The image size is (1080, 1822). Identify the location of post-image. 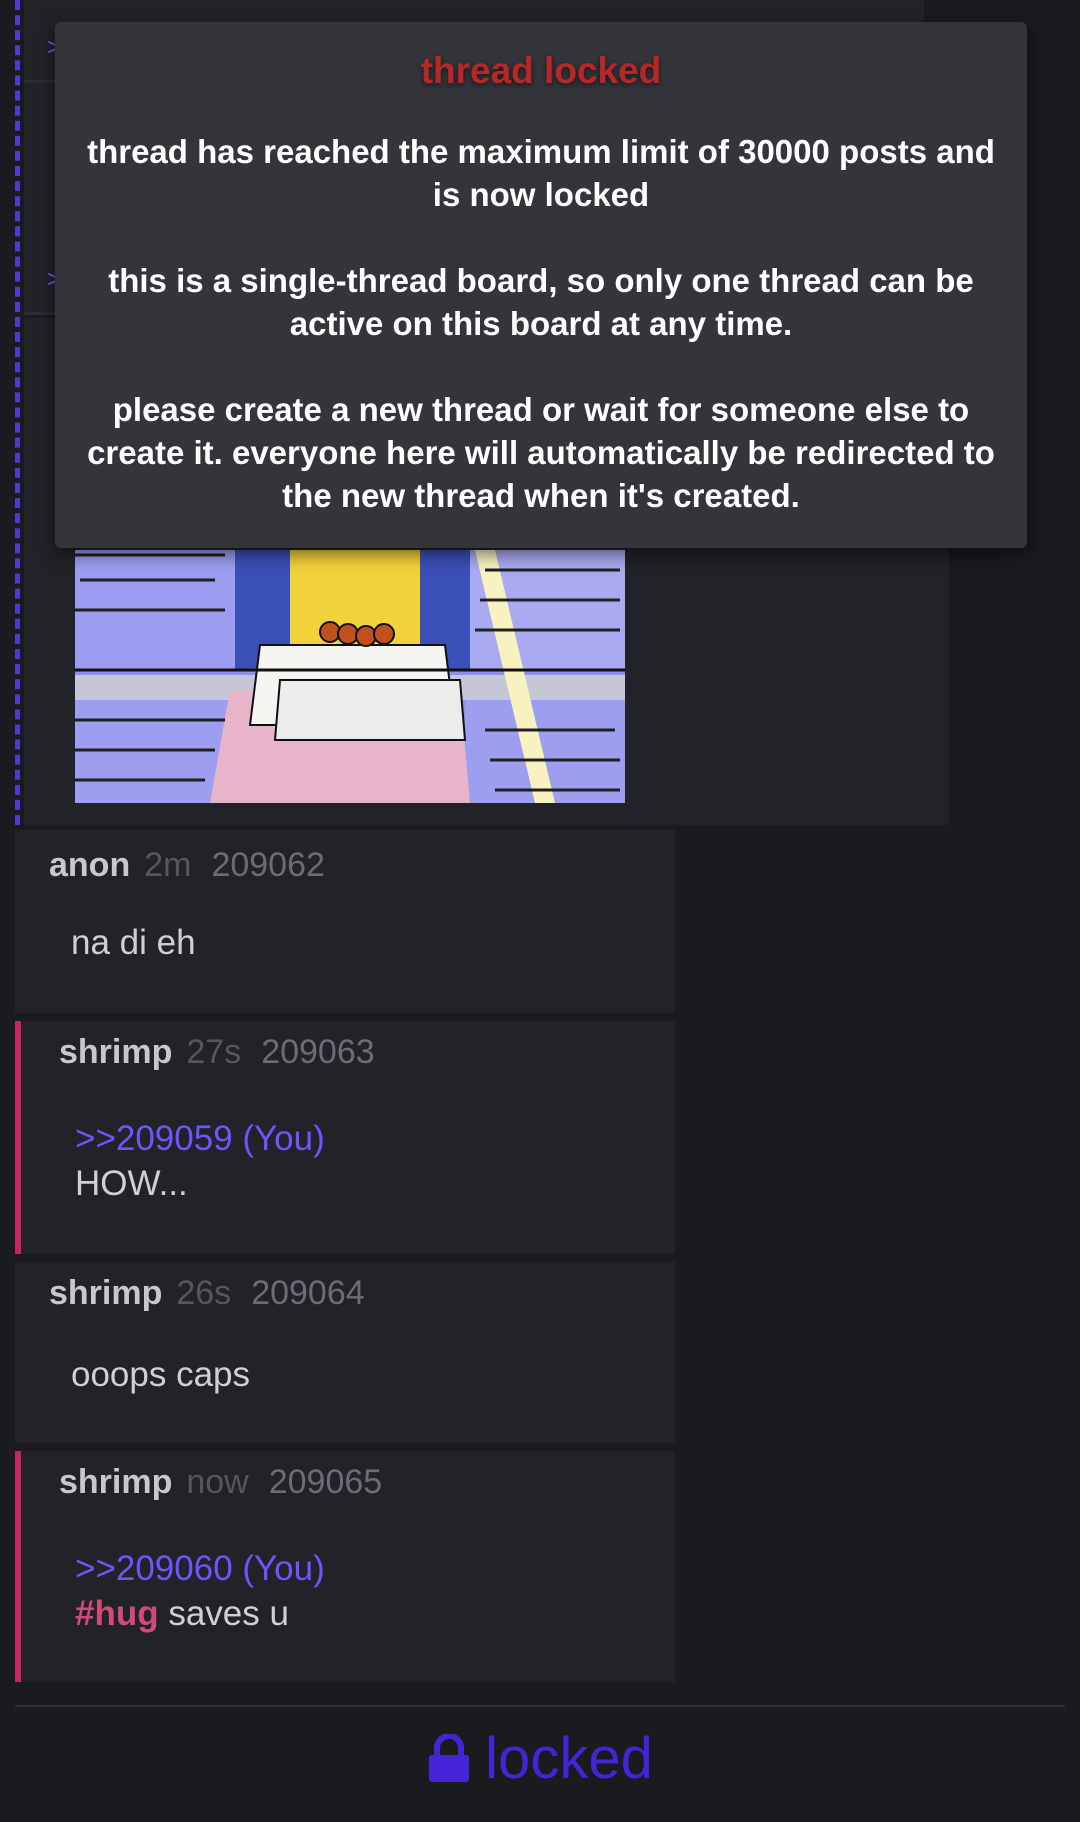
(350, 676).